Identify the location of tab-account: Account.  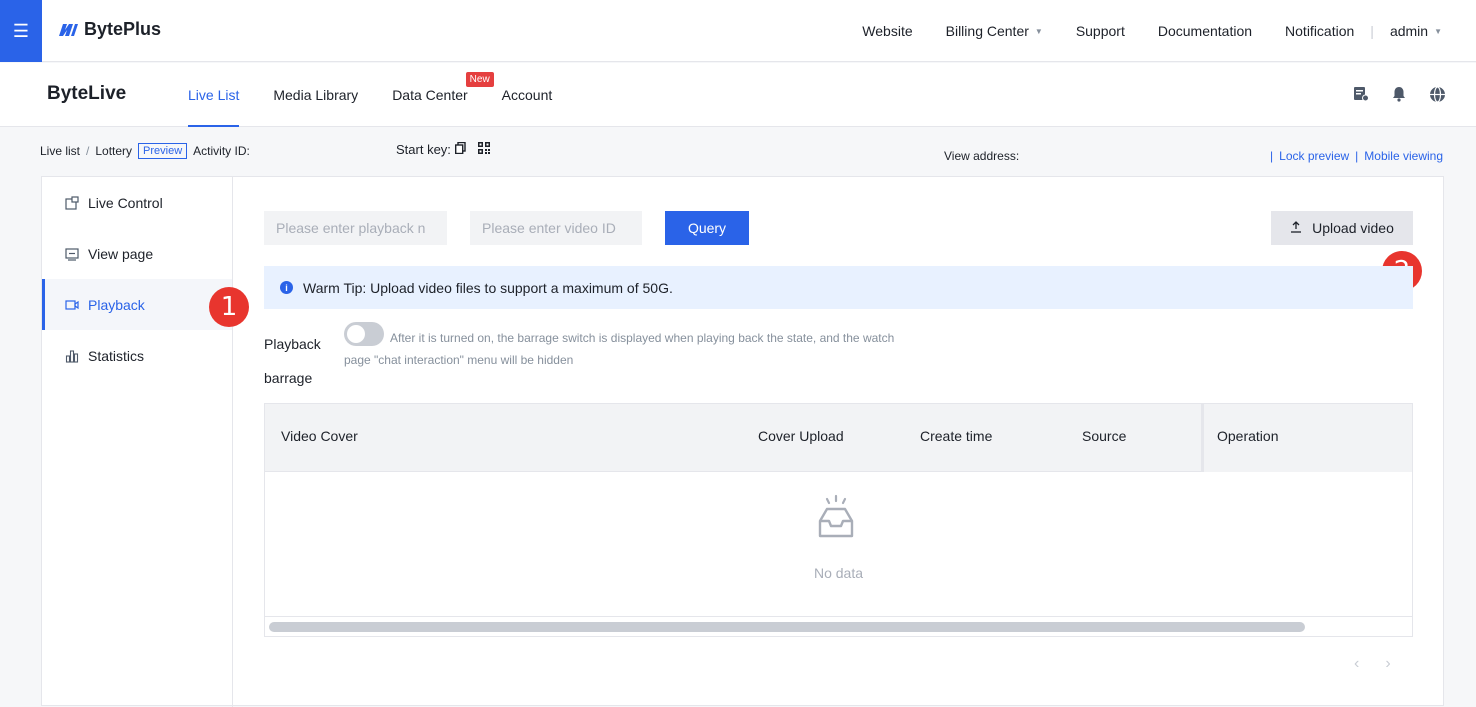
(527, 95).